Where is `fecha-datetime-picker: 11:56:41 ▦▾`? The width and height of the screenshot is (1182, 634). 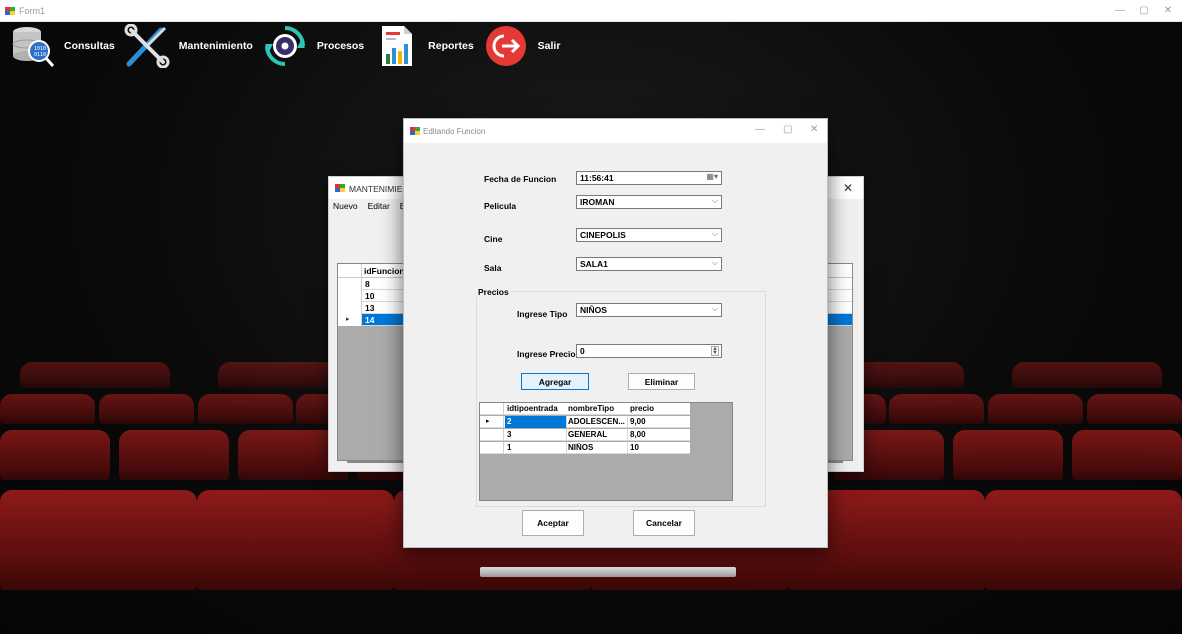 fecha-datetime-picker: 11:56:41 ▦▾ is located at coordinates (649, 178).